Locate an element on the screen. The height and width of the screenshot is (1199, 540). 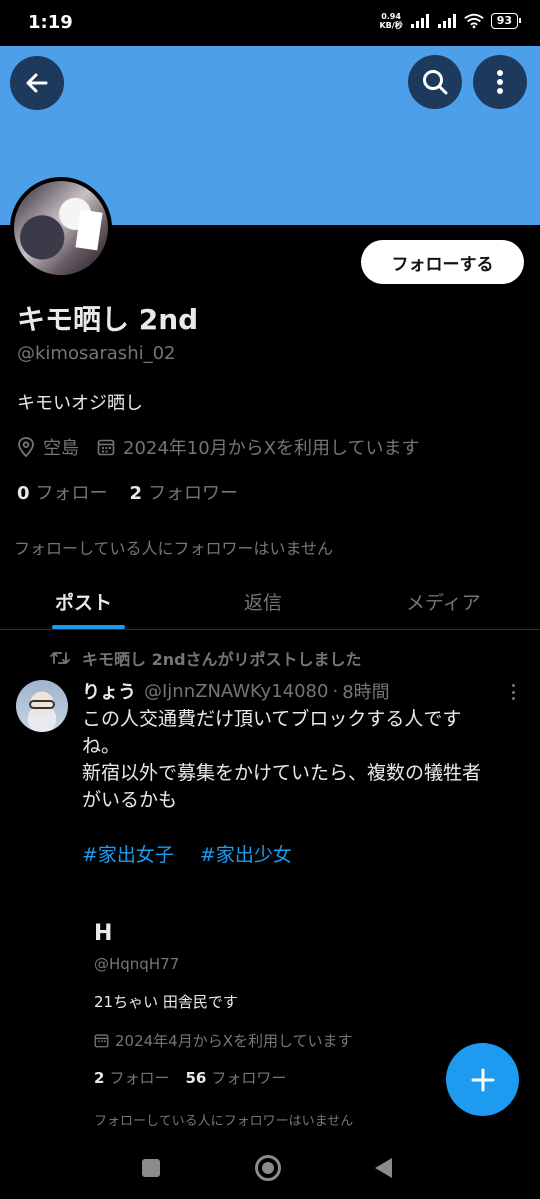
more-vertical-icon is located at coordinates (500, 82).